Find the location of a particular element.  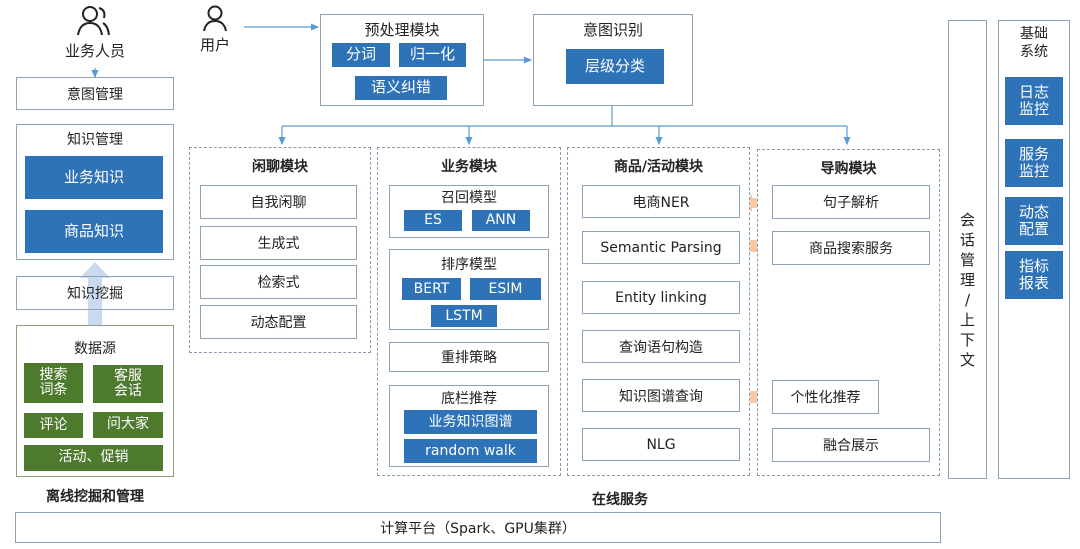

shopping-guide-module: 导购模块 句子解析 商品搜索服务 个性化推荐 融合展示 is located at coordinates (848, 312).